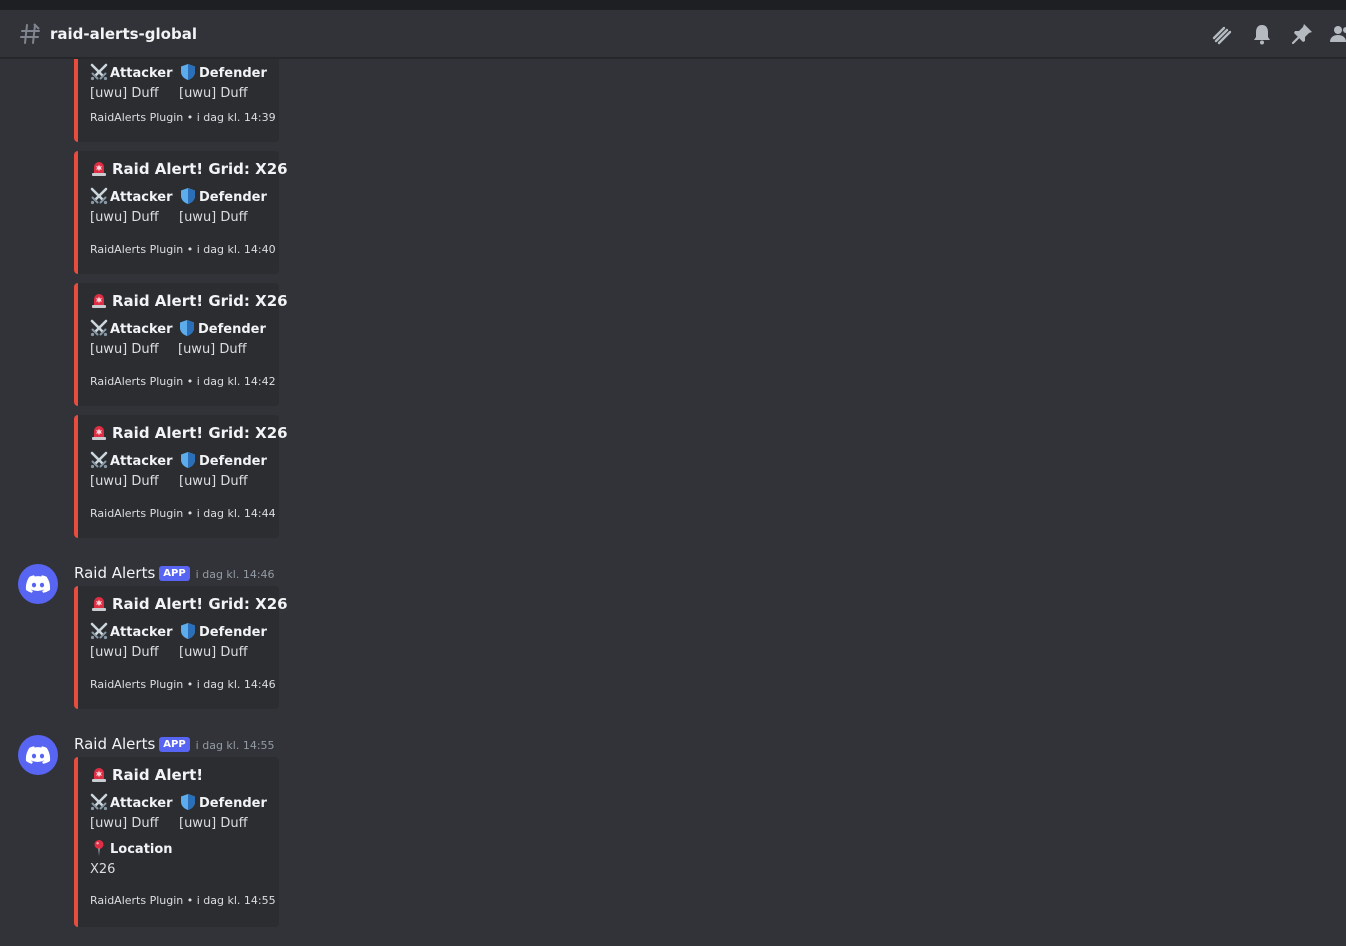 This screenshot has width=1346, height=946. I want to click on message-header: Raid Alerts APP i dag kl. 14:55, so click(174, 745).